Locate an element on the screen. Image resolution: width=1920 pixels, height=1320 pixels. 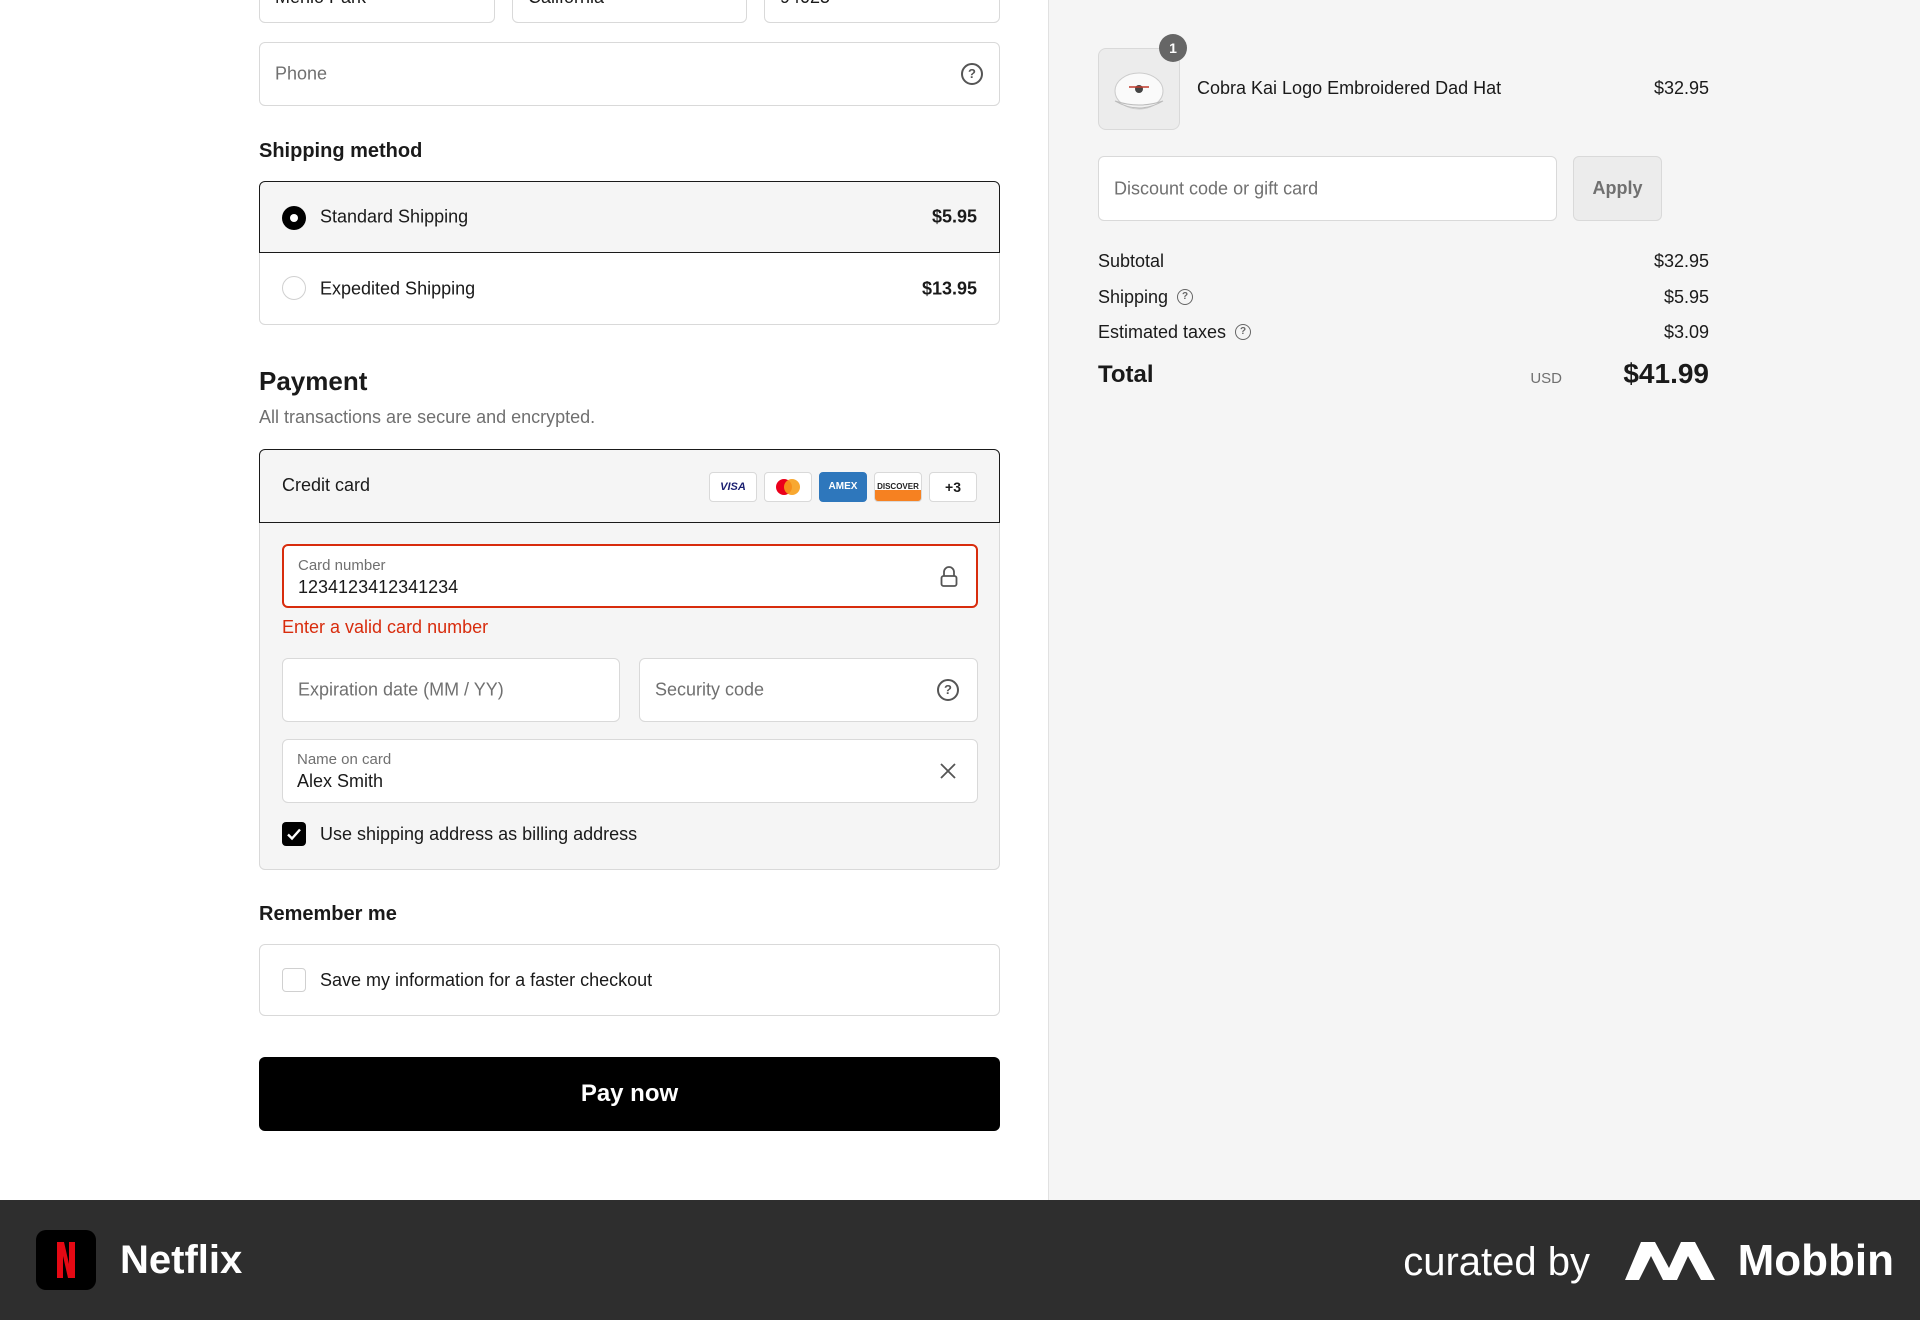
apply-button: Apply is located at coordinates (1617, 188).